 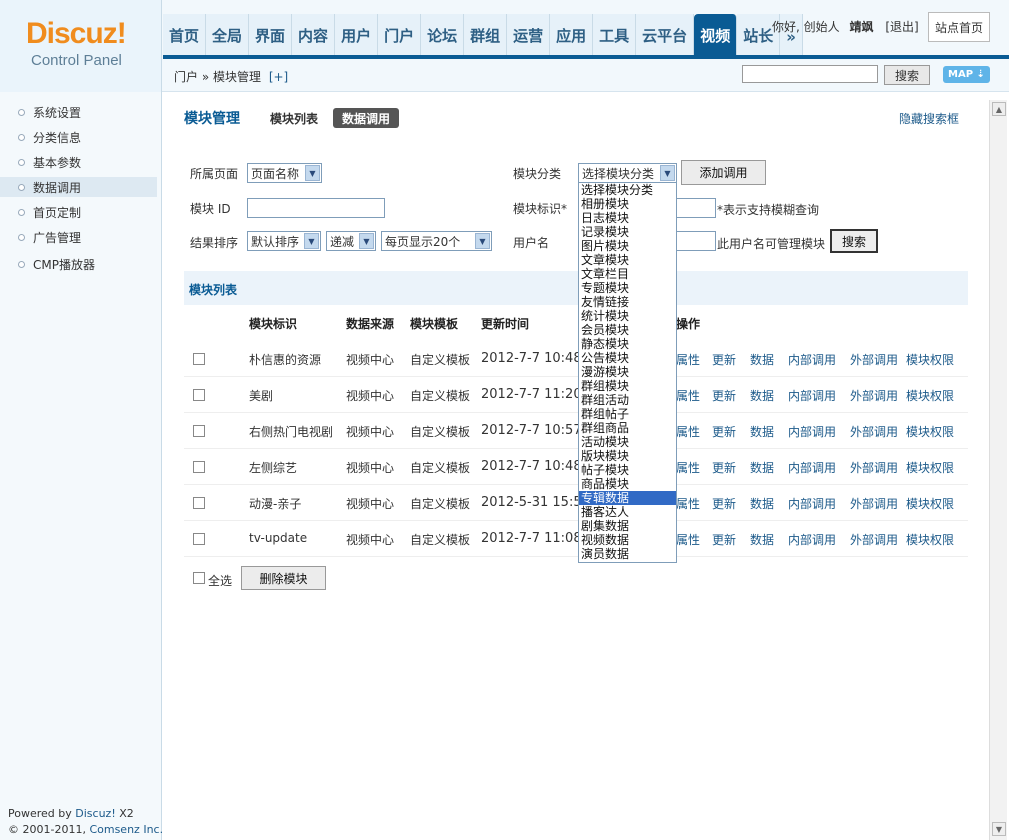 What do you see at coordinates (627, 204) in the screenshot?
I see `dropdown-option: 相册模块` at bounding box center [627, 204].